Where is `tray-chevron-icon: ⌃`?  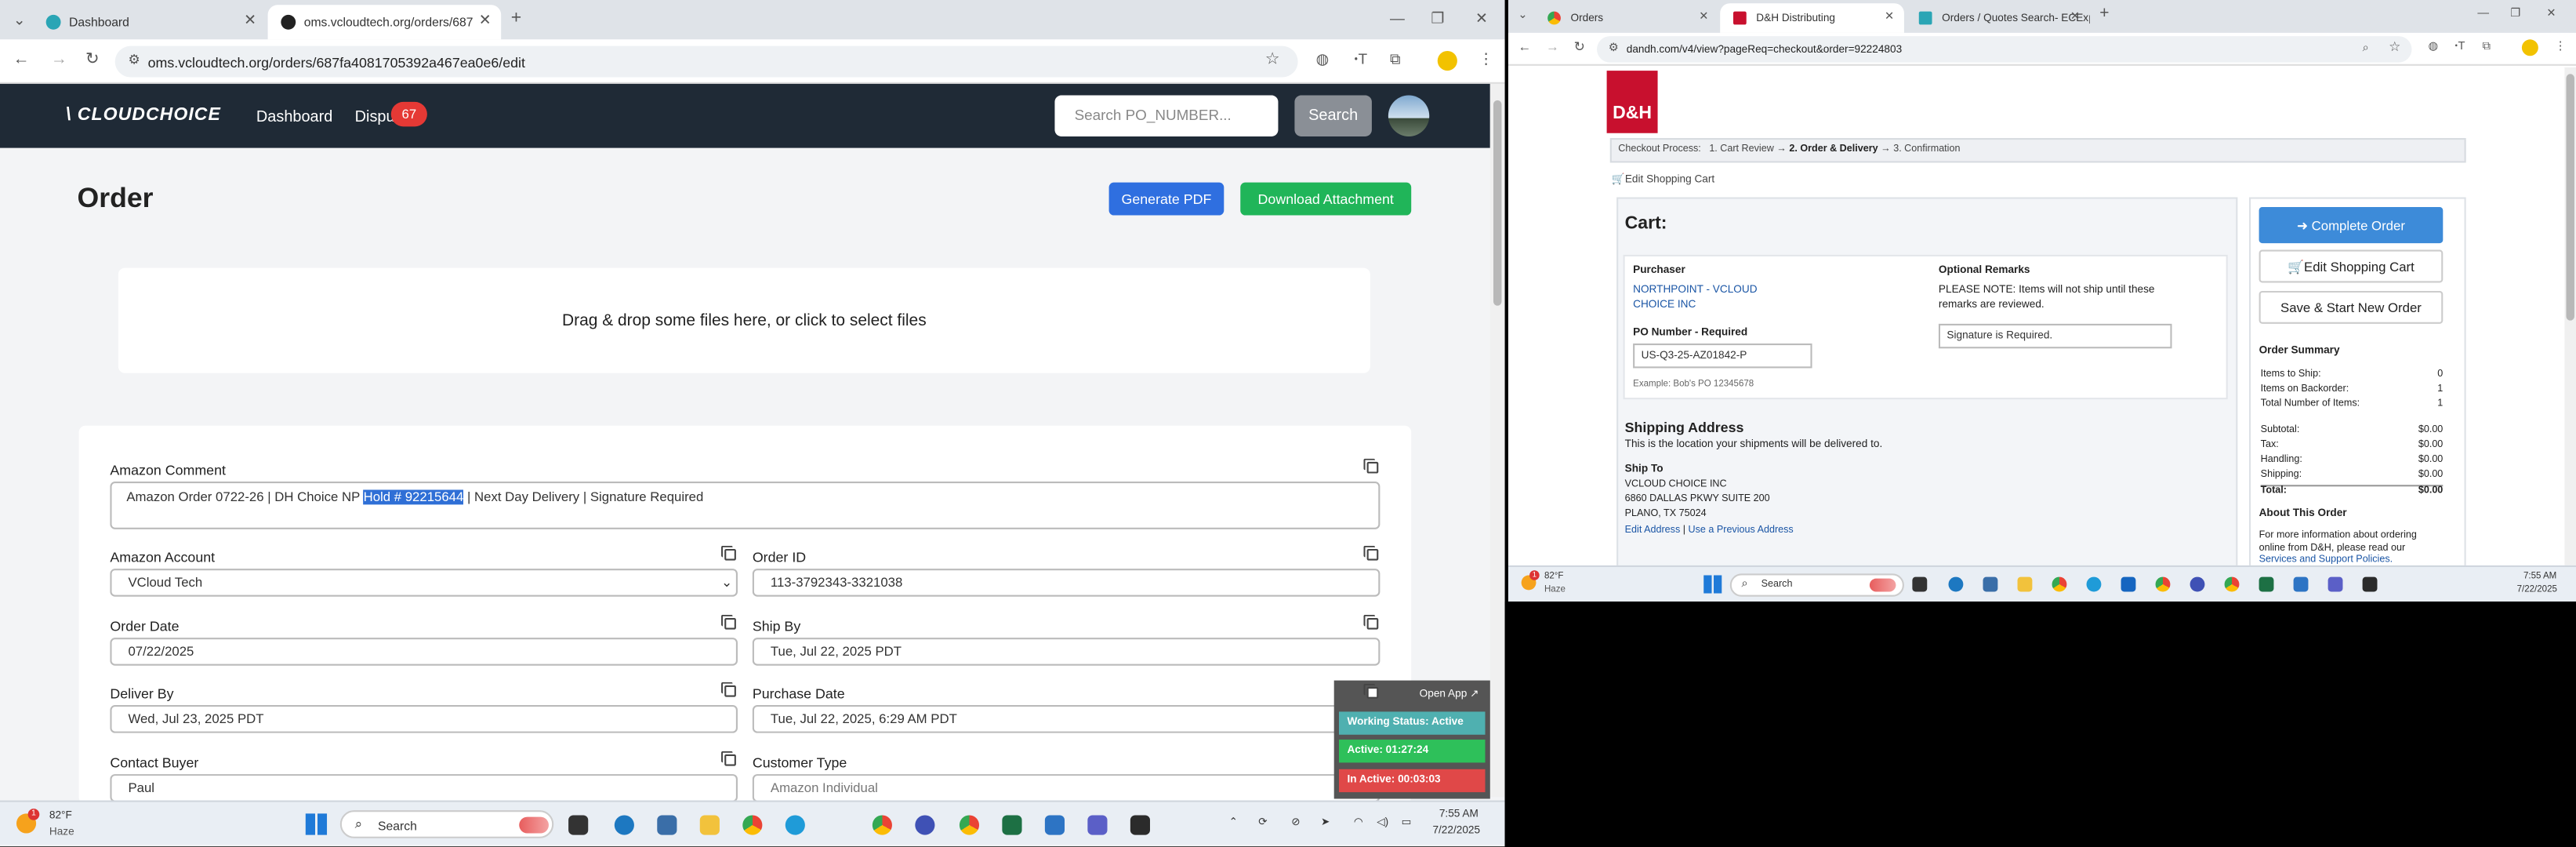 tray-chevron-icon: ⌃ is located at coordinates (1233, 822).